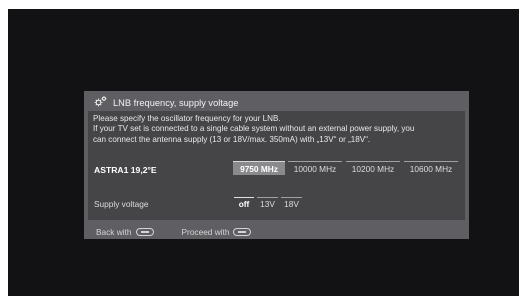  Describe the element at coordinates (144, 232) in the screenshot. I see `remote-back-button-icon` at that location.